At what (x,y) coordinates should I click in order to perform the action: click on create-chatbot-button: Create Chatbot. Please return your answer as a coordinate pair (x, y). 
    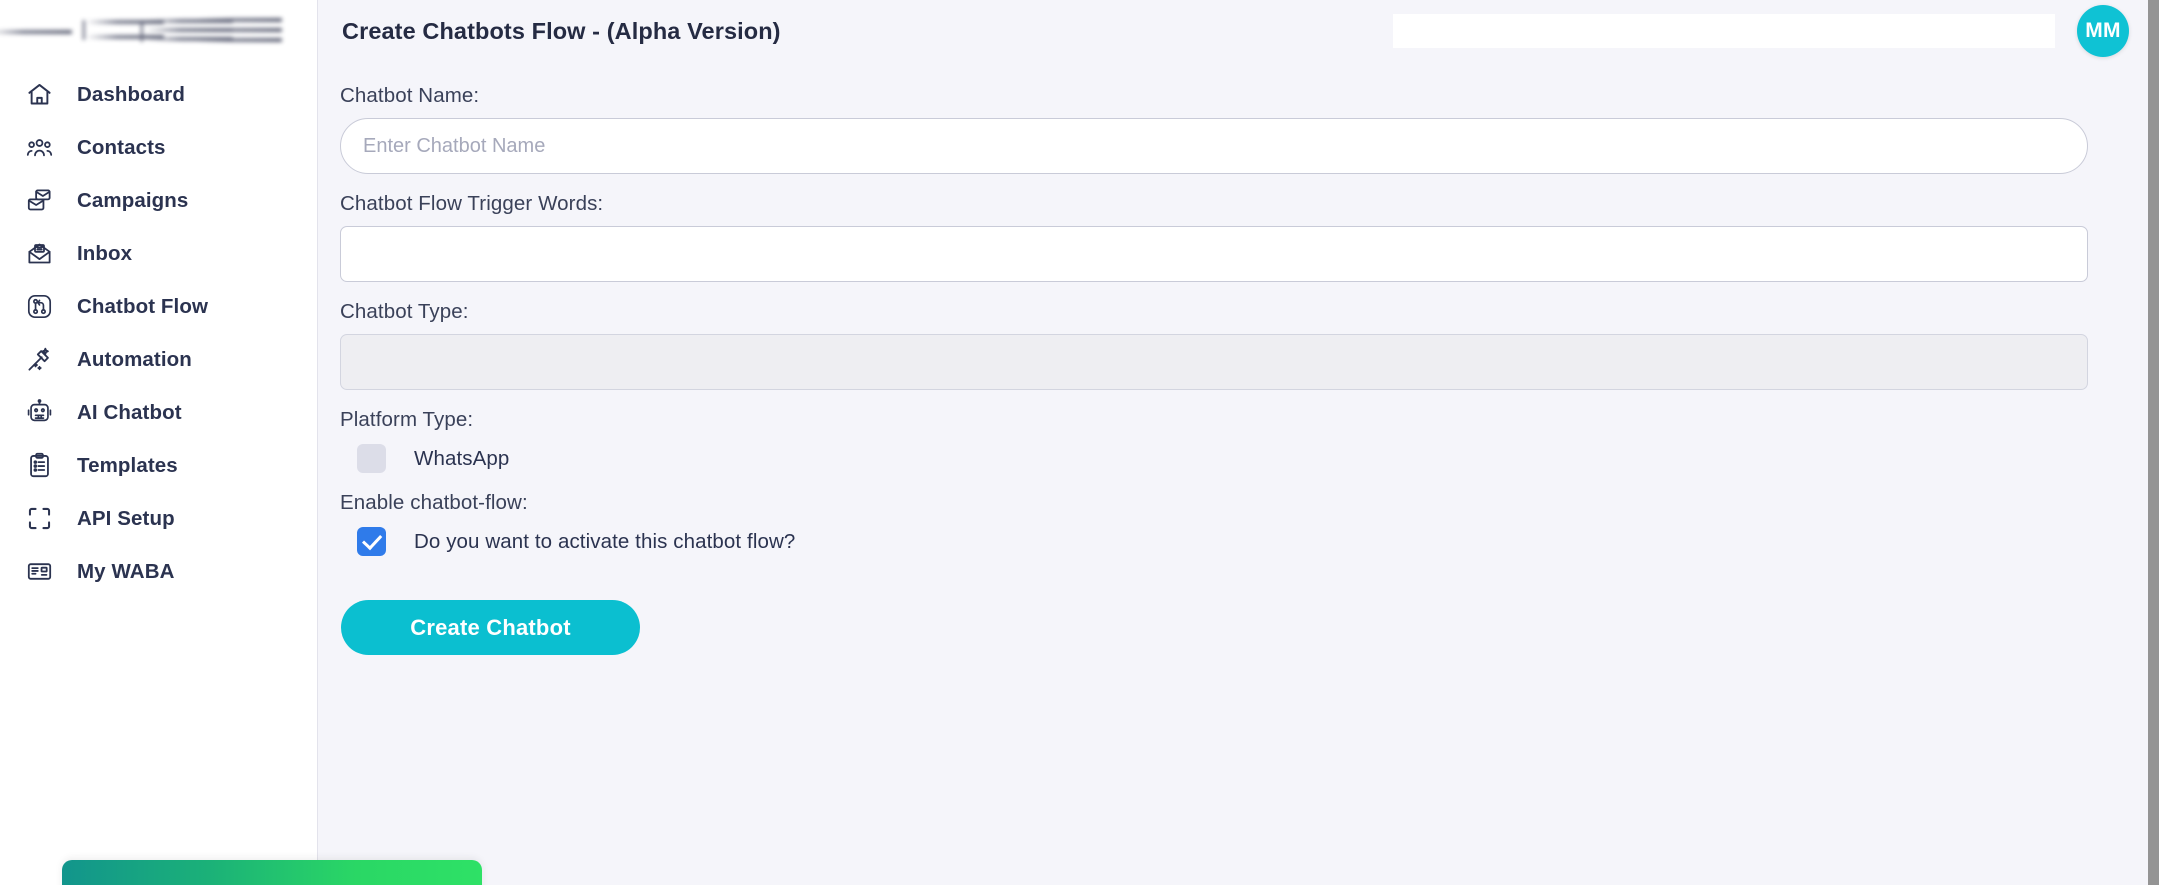
    Looking at the image, I should click on (490, 627).